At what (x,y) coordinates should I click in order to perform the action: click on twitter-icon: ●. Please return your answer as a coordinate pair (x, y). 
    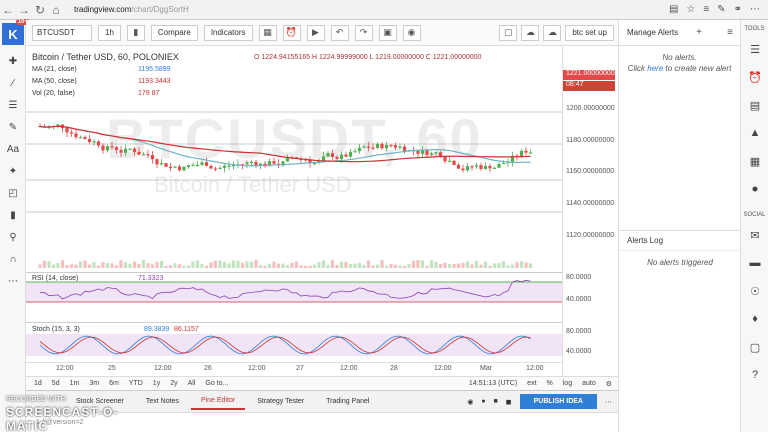
    Looking at the image, I should click on (483, 401).